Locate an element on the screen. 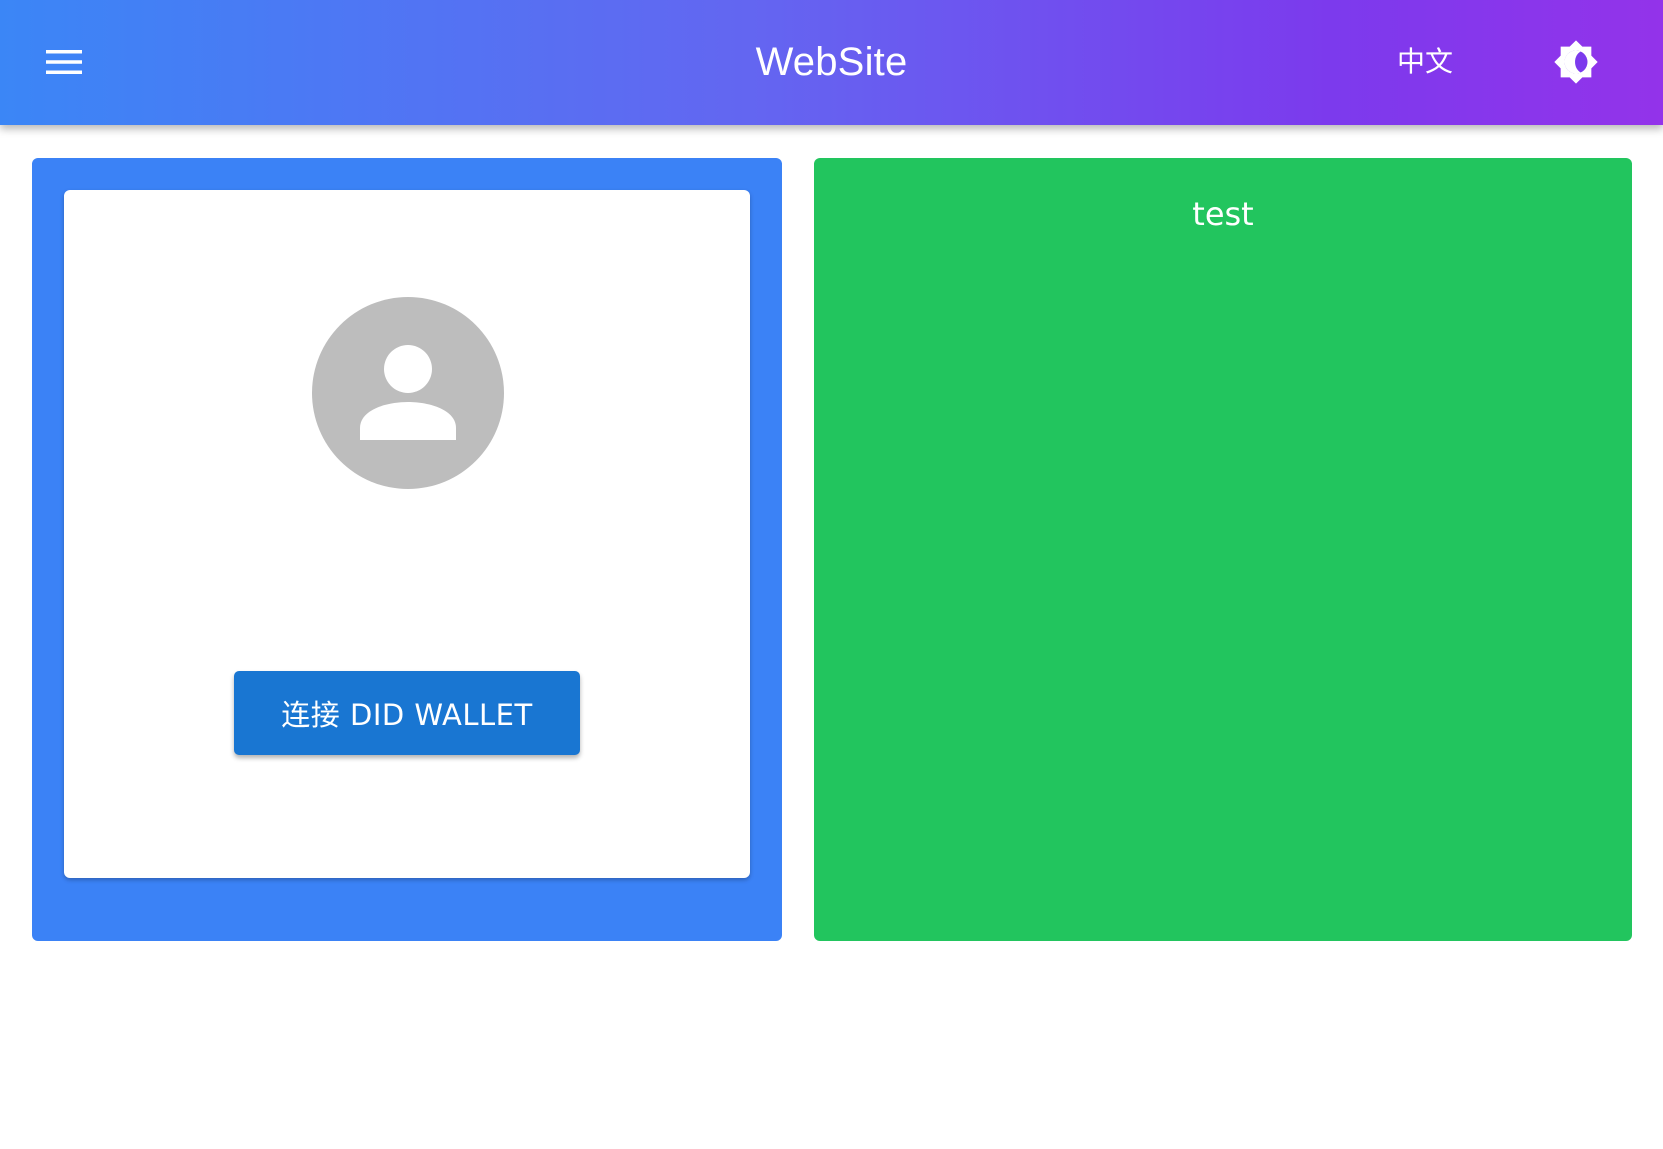 This screenshot has width=1663, height=1149. connect-did-wallet-button: 连接 DID WALLET is located at coordinates (407, 713).